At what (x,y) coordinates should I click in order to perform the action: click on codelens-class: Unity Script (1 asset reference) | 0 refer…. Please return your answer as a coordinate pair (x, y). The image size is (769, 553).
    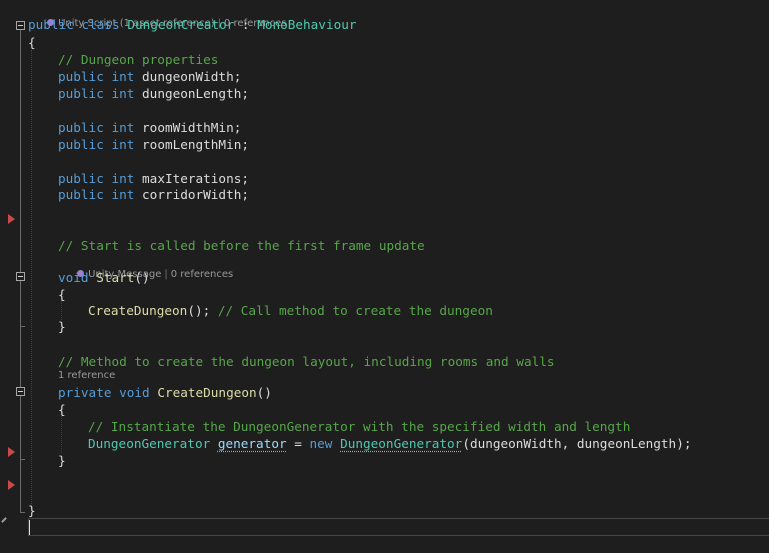
    Looking at the image, I should click on (384, 16).